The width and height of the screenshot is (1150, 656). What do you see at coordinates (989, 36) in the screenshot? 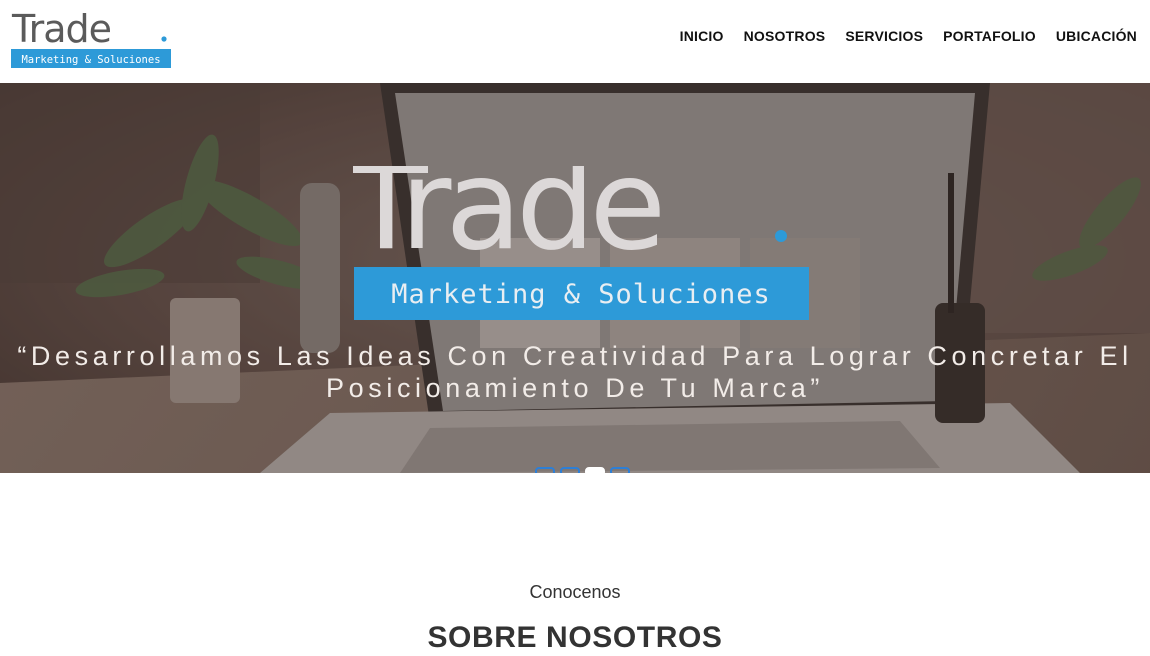
I see `nav-portafolio: PORTAFOLIO` at bounding box center [989, 36].